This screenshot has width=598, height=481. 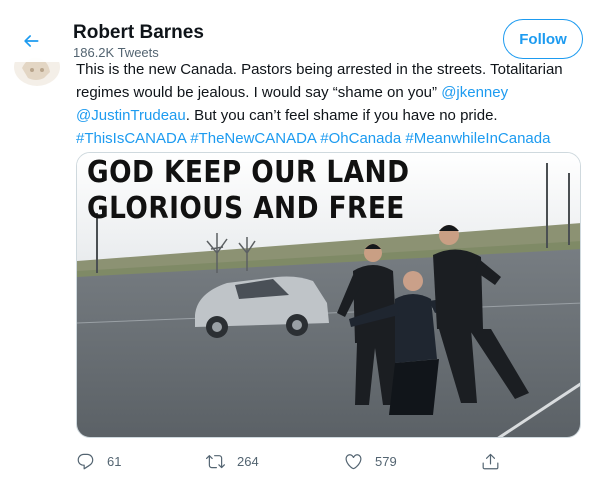 What do you see at coordinates (215, 461) in the screenshot?
I see `retweet-icon` at bounding box center [215, 461].